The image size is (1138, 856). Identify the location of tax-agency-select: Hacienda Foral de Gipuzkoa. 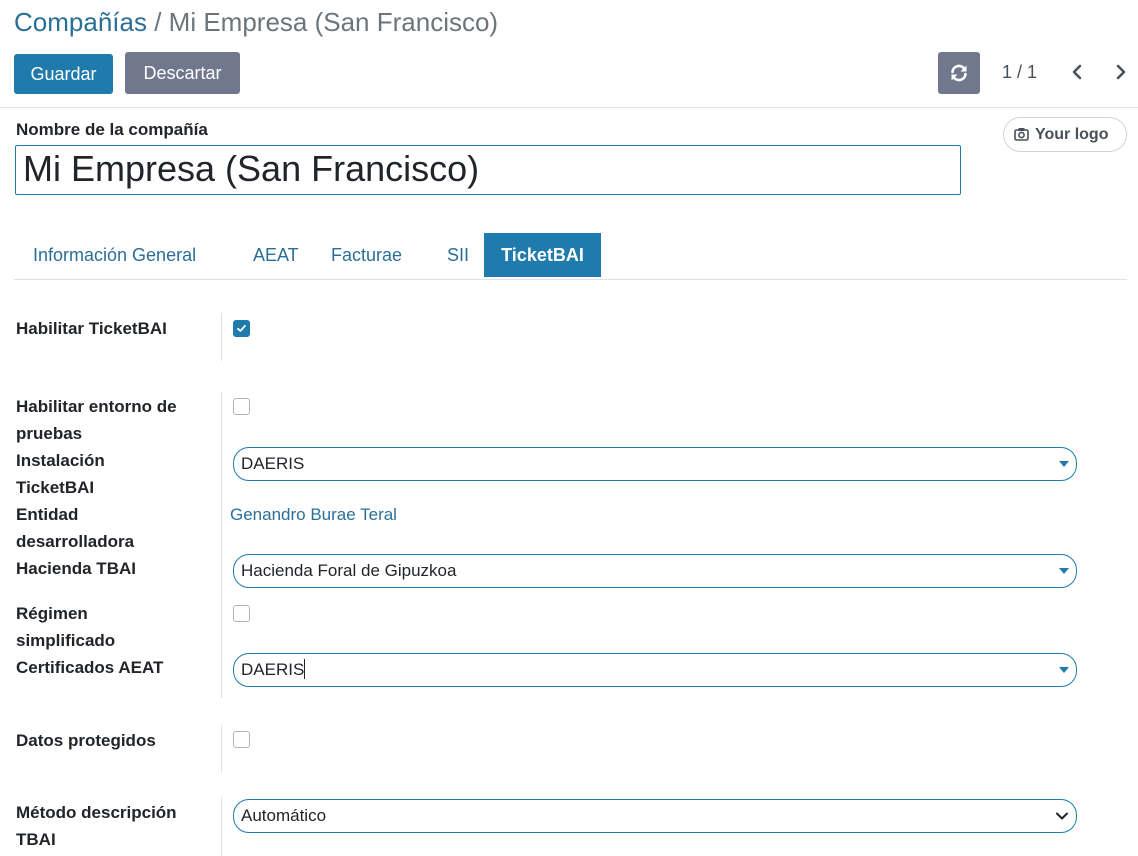
(655, 571).